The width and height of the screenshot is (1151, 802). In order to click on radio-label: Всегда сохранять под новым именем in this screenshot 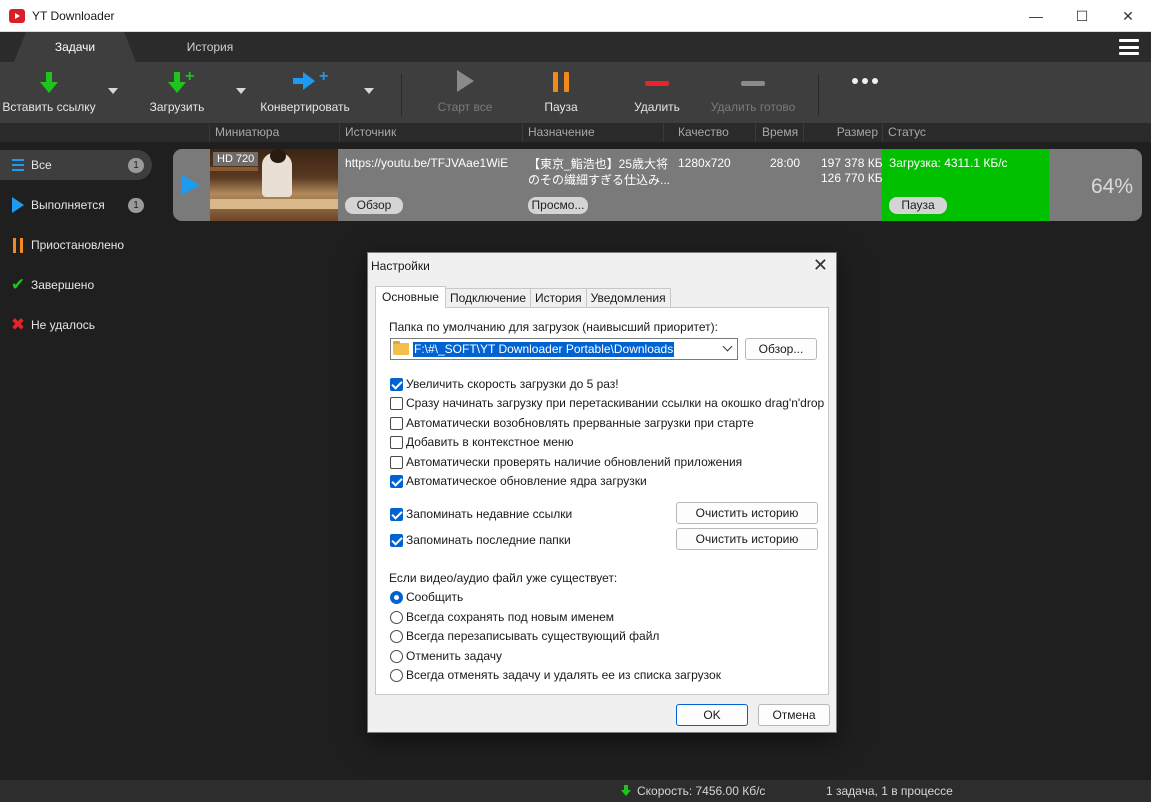, I will do `click(510, 617)`.